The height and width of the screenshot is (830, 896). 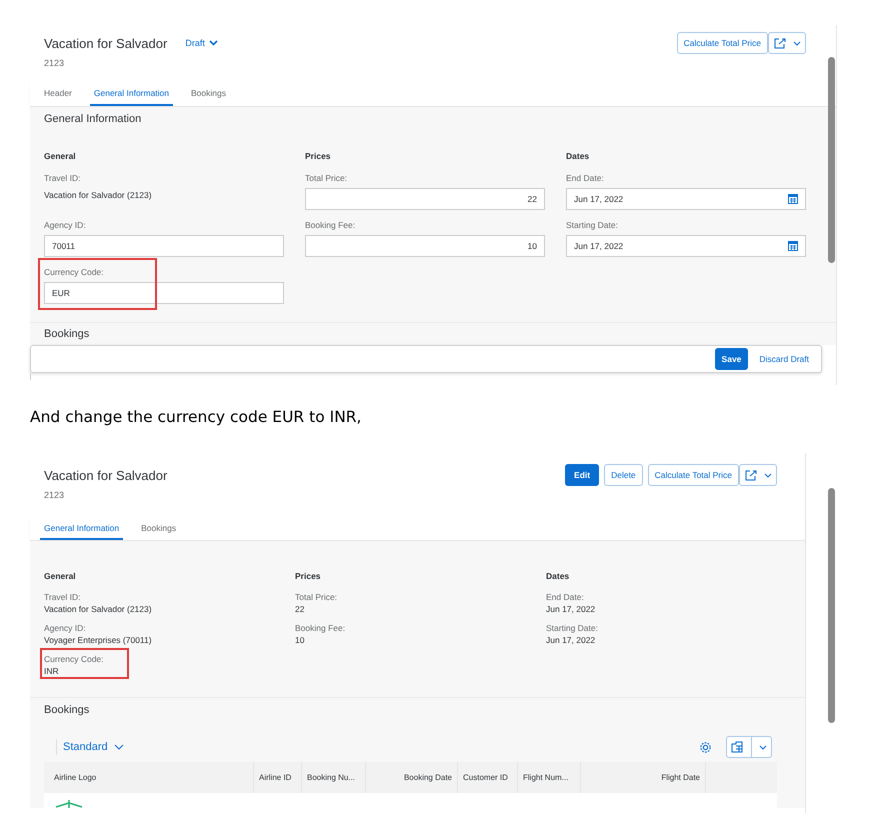 I want to click on action-button: Edit, so click(x=582, y=475).